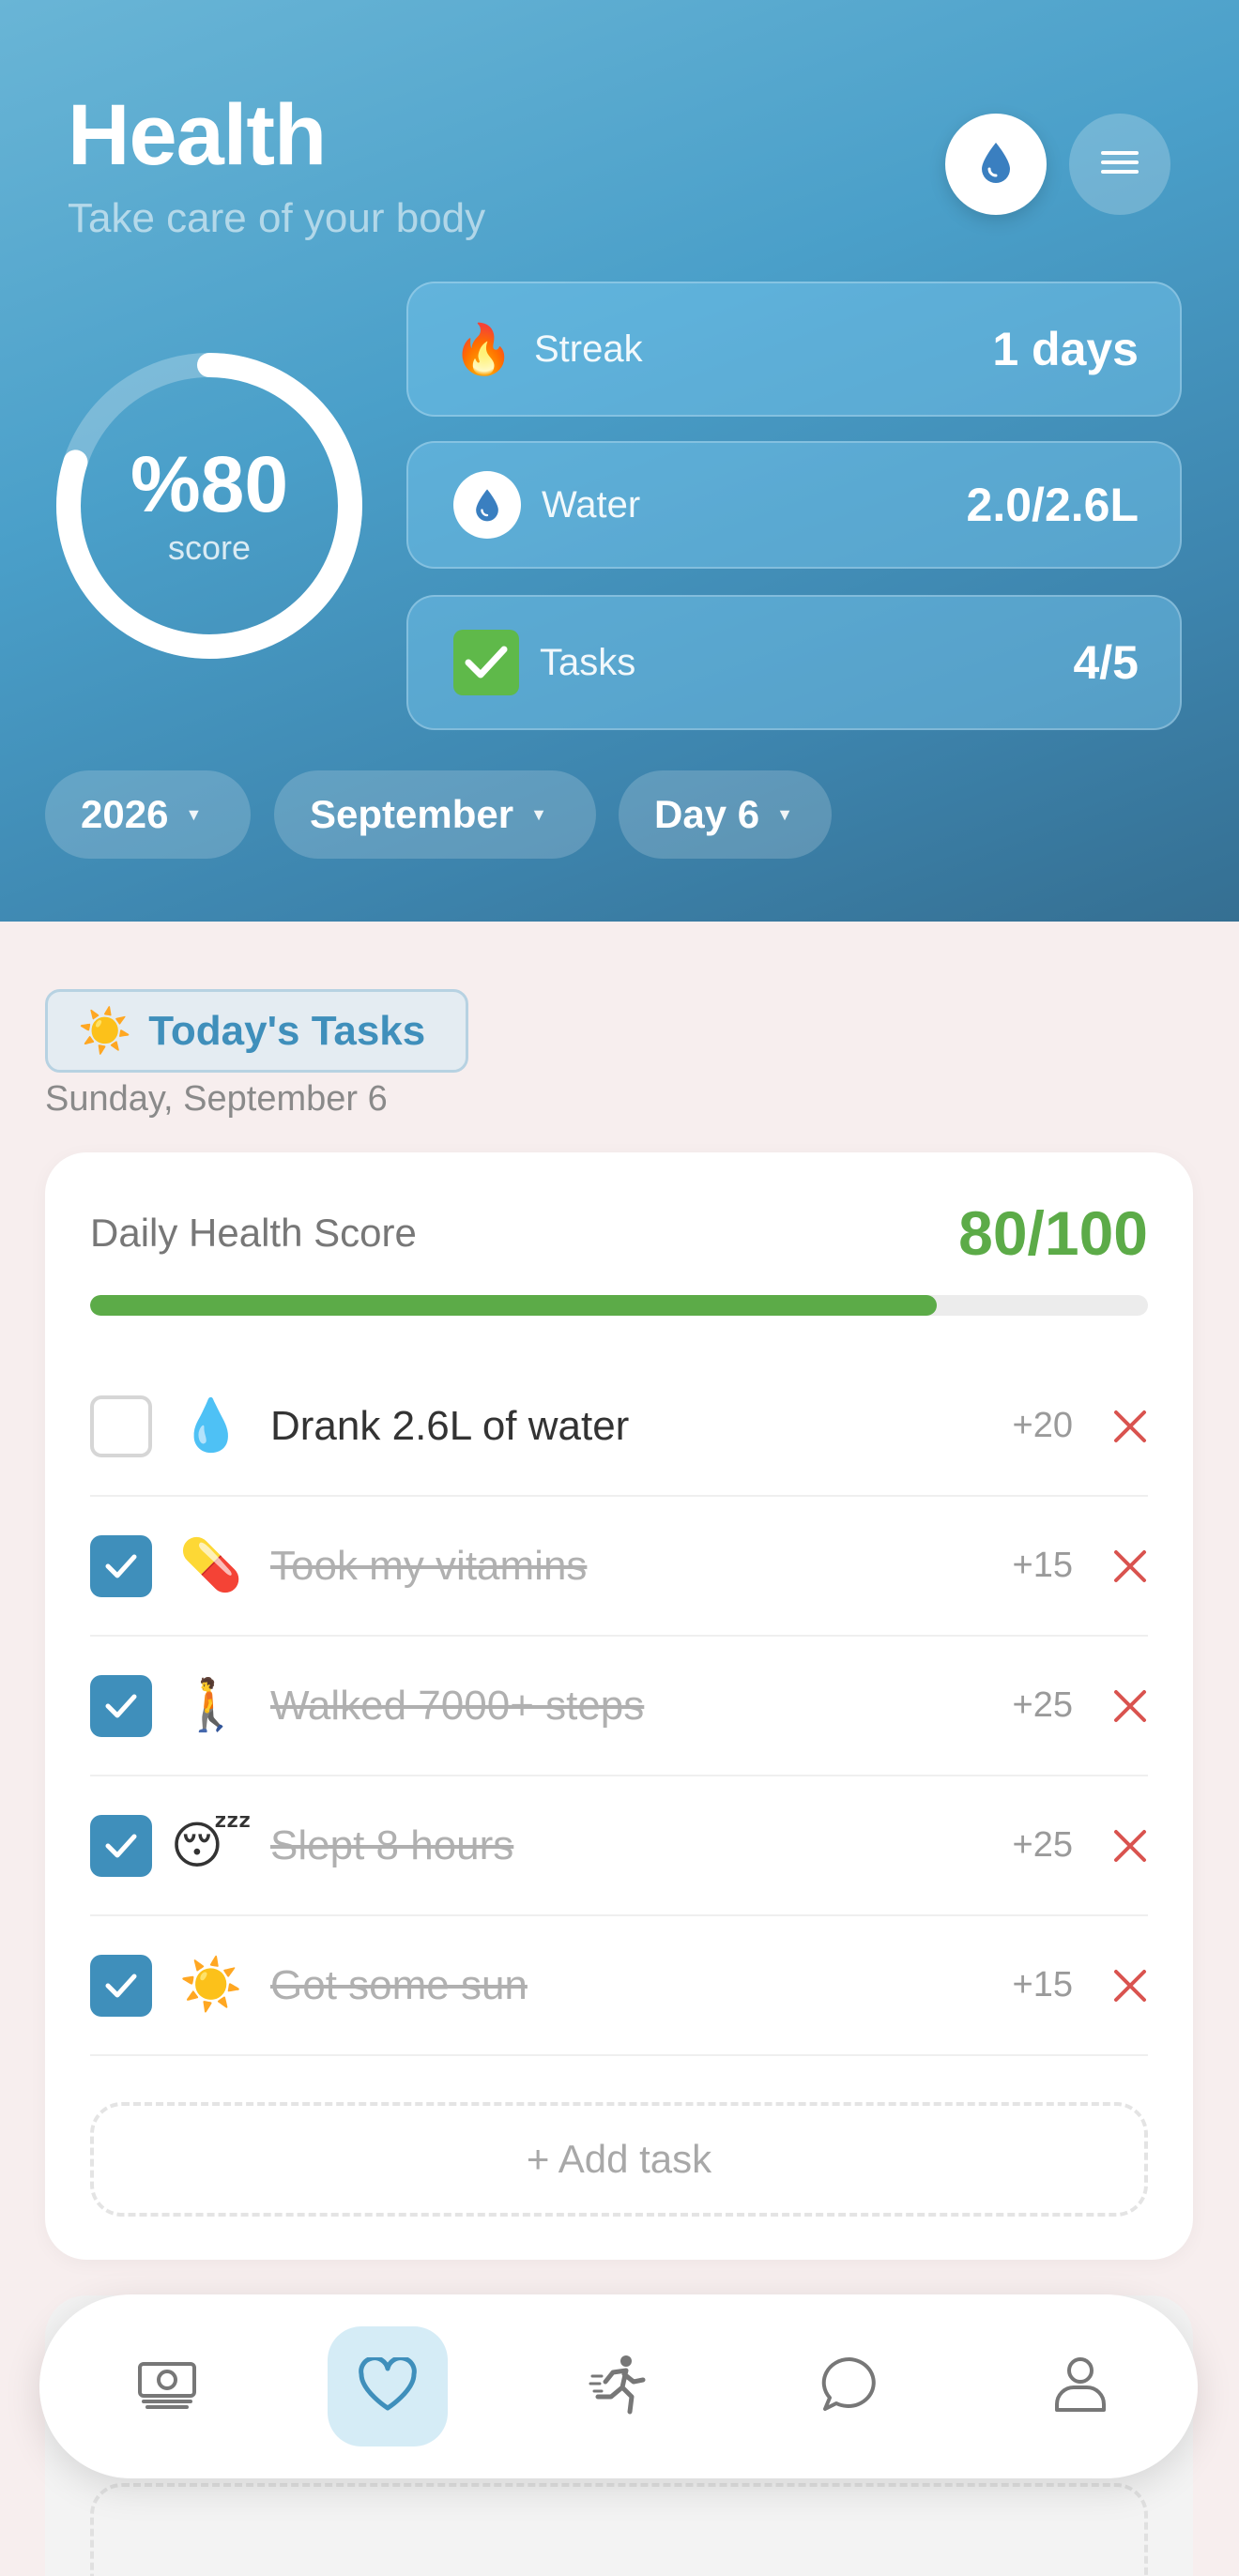 The image size is (1239, 2576). What do you see at coordinates (591, 504) in the screenshot?
I see `stat-label: Water` at bounding box center [591, 504].